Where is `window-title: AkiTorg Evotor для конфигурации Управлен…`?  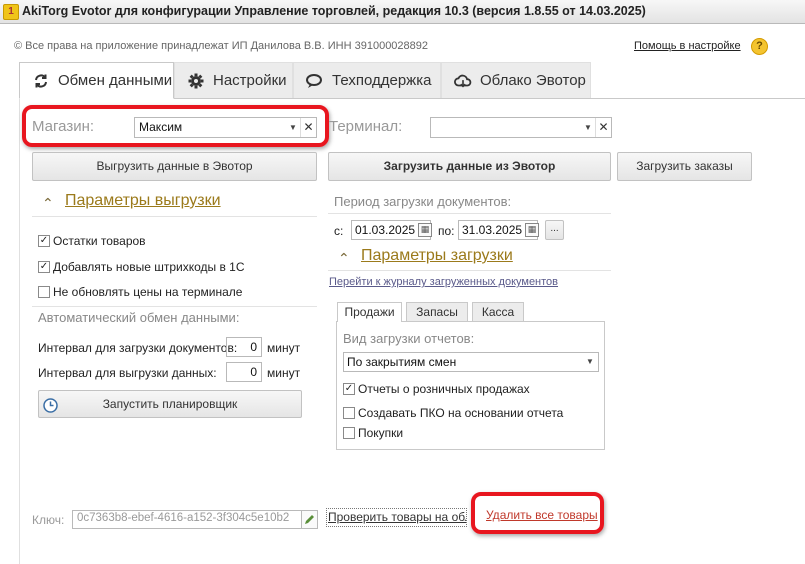
window-title: AkiTorg Evotor для конфигурации Управлен… is located at coordinates (334, 11).